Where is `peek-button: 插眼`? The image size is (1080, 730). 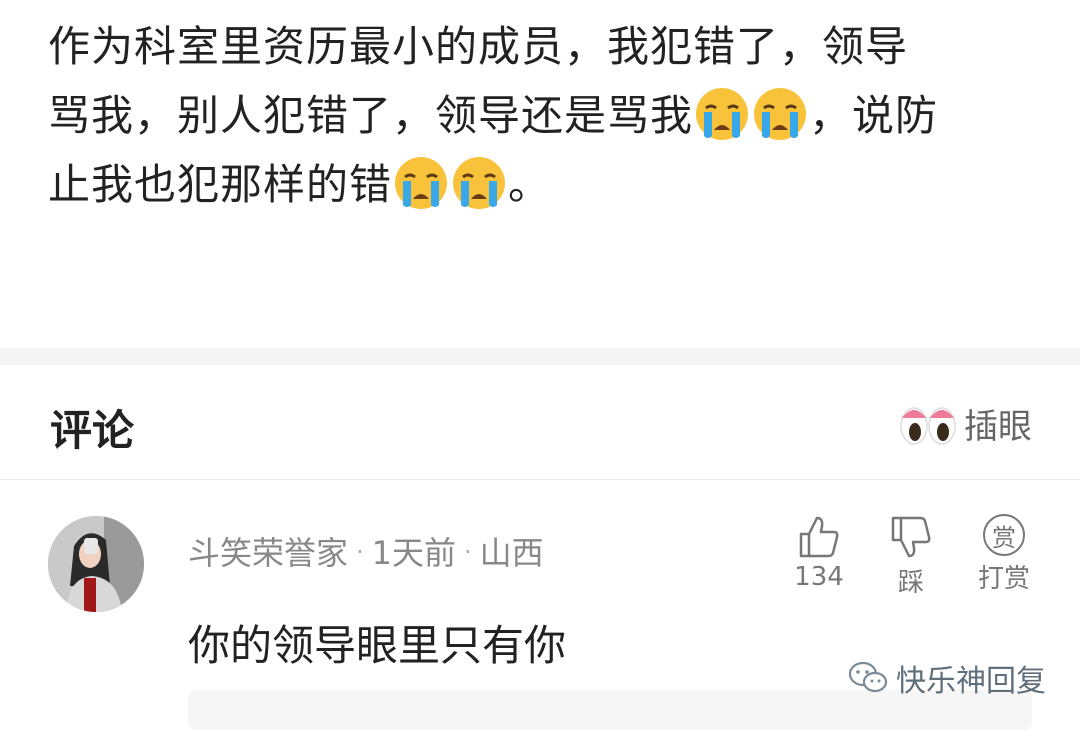 peek-button: 插眼 is located at coordinates (966, 423).